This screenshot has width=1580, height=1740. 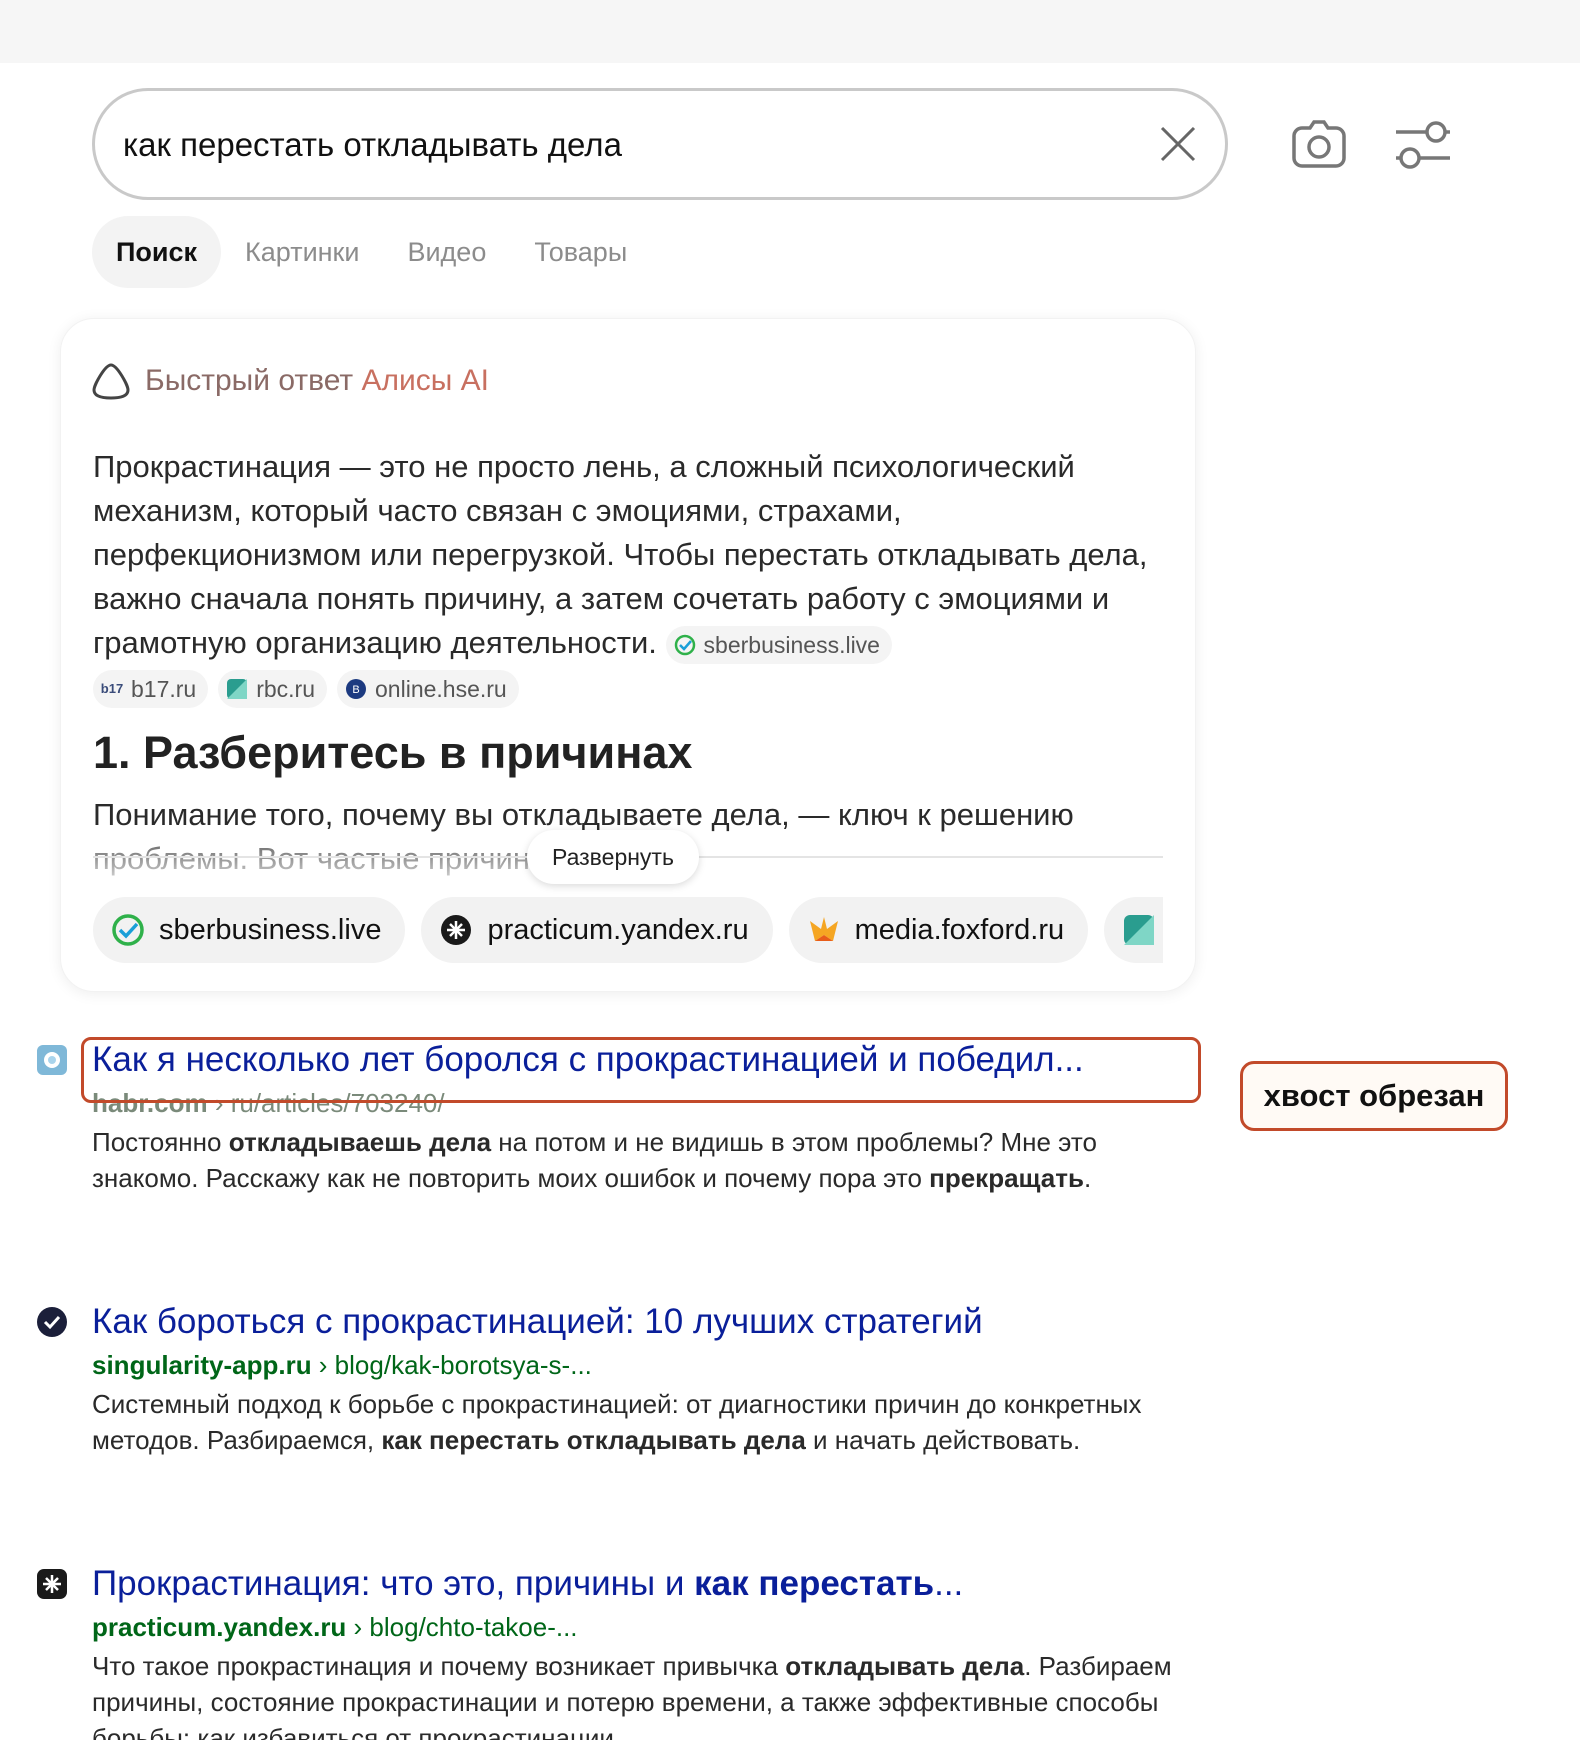 I want to click on svg-text: B, so click(x=355, y=690).